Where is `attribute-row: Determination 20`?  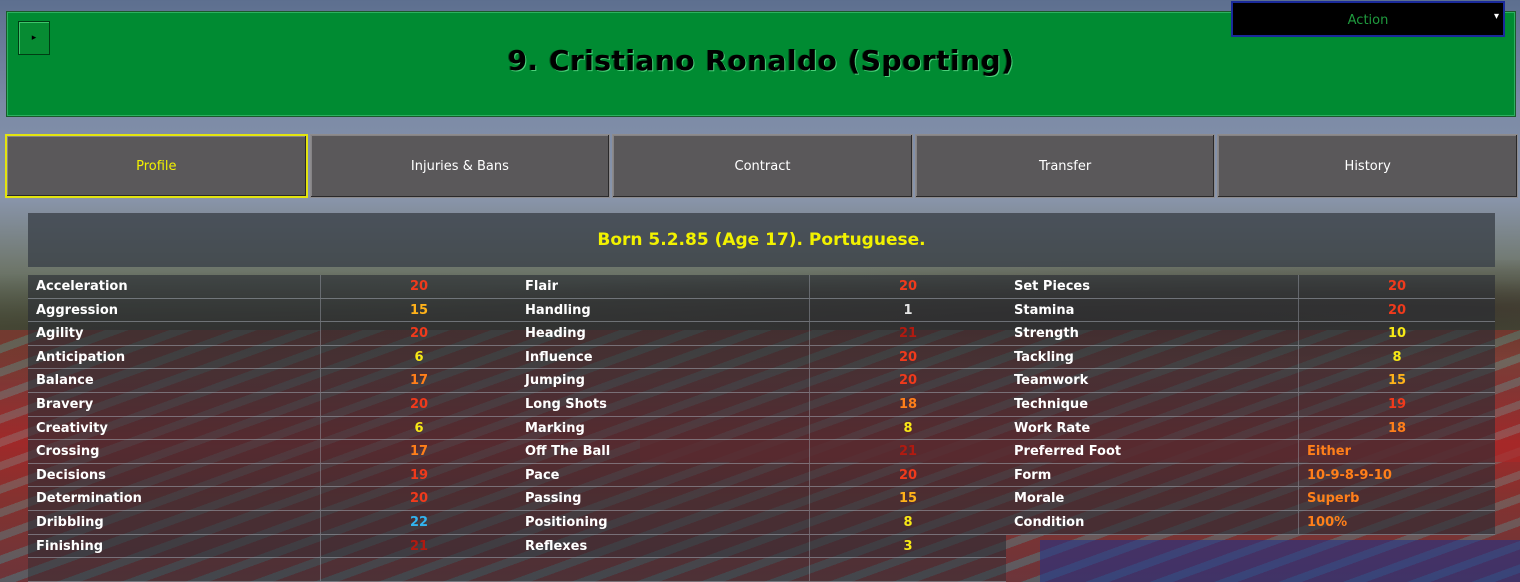
attribute-row: Determination 20 is located at coordinates (272, 499).